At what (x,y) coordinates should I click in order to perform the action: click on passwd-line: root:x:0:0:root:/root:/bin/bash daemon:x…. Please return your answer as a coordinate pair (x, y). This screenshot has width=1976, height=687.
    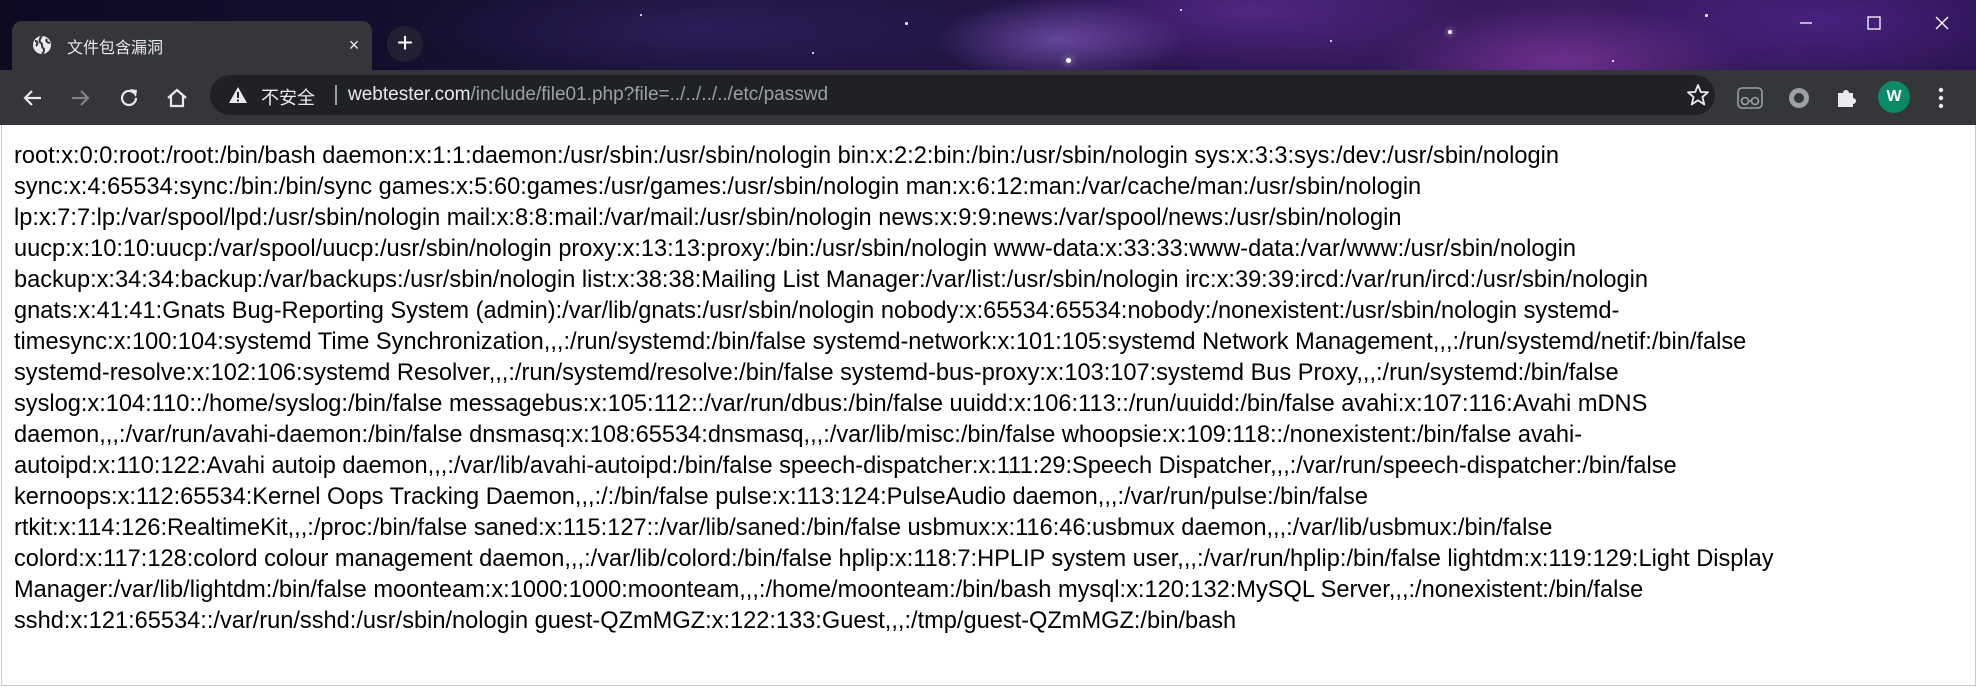
    Looking at the image, I should click on (786, 156).